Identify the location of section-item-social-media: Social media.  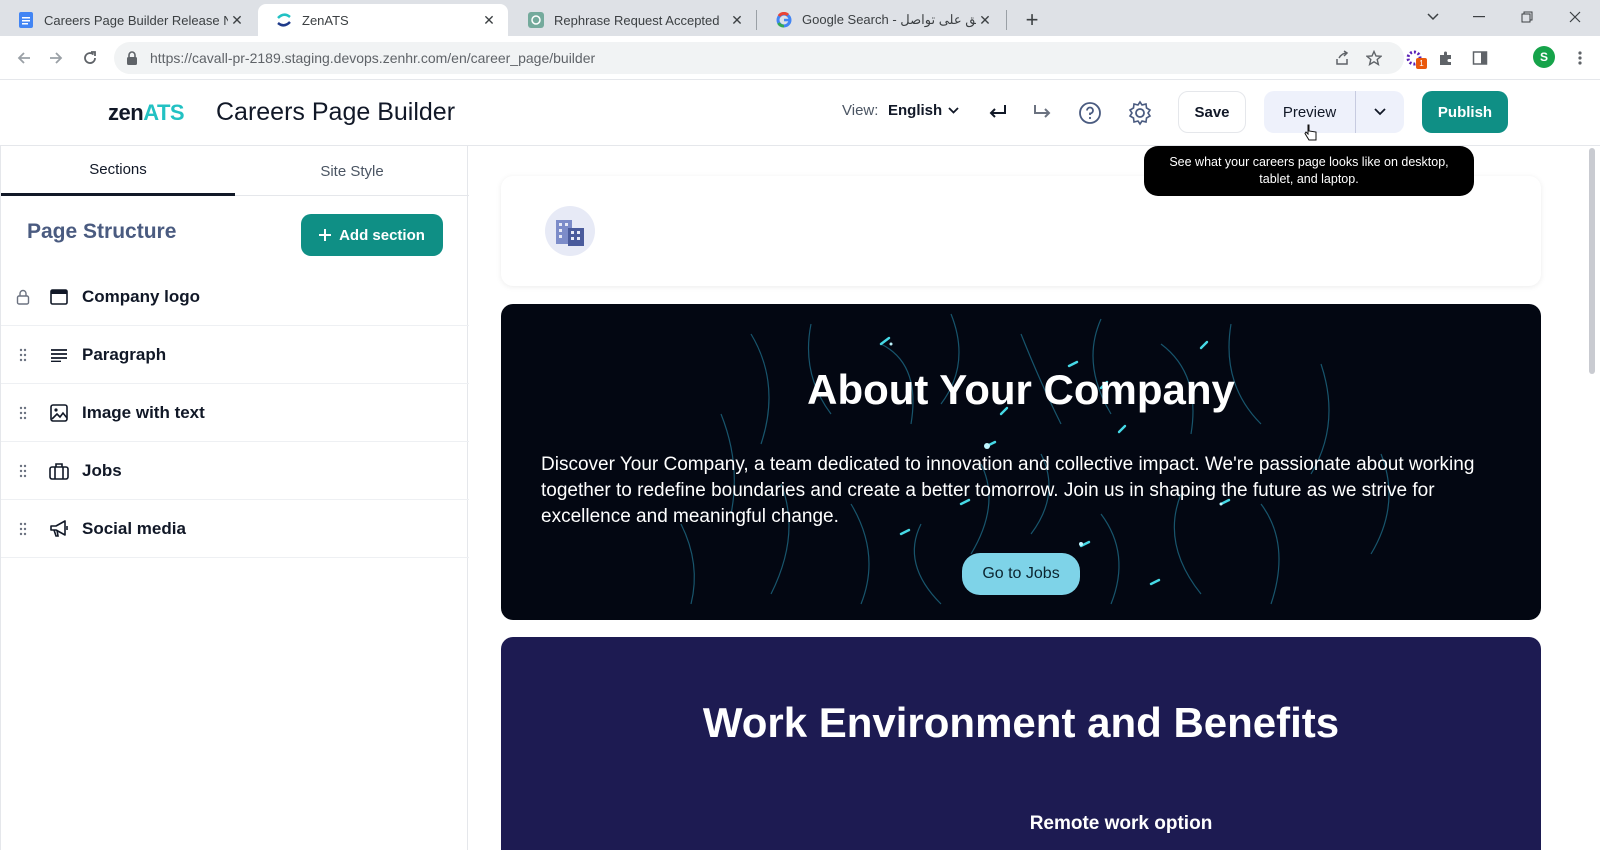
(235, 529).